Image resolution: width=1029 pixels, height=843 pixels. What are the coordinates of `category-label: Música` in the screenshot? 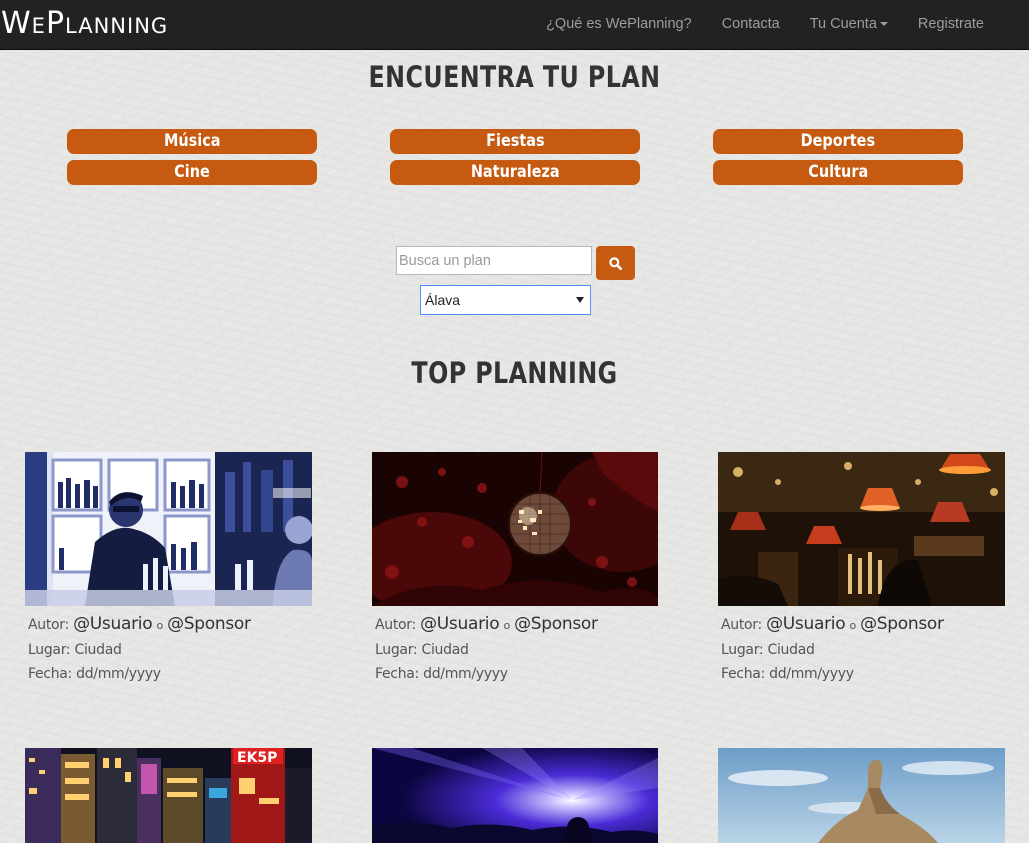 It's located at (192, 141).